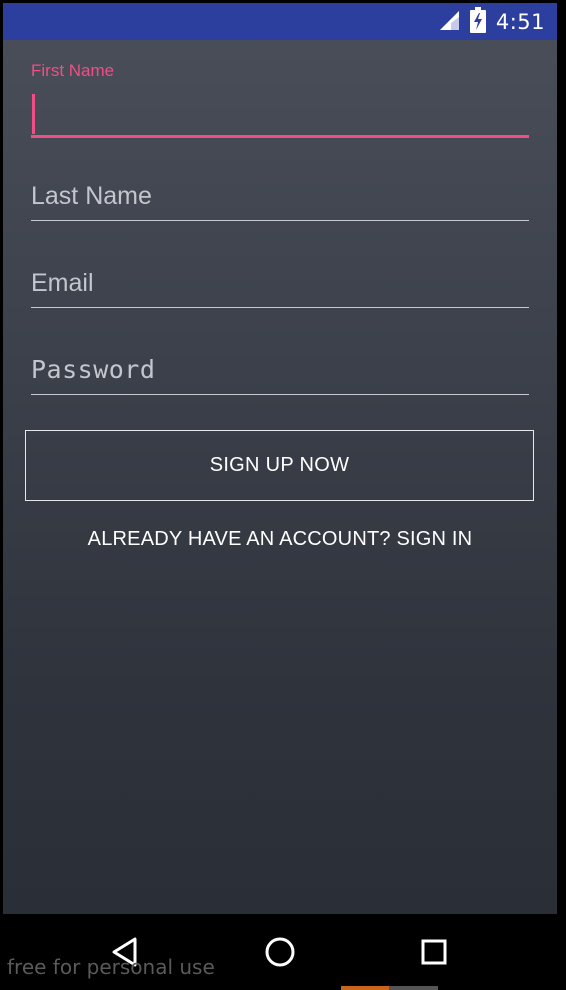 Image resolution: width=566 pixels, height=990 pixels. Describe the element at coordinates (413, 988) in the screenshot. I see `taskbar-indicator-secondary` at that location.